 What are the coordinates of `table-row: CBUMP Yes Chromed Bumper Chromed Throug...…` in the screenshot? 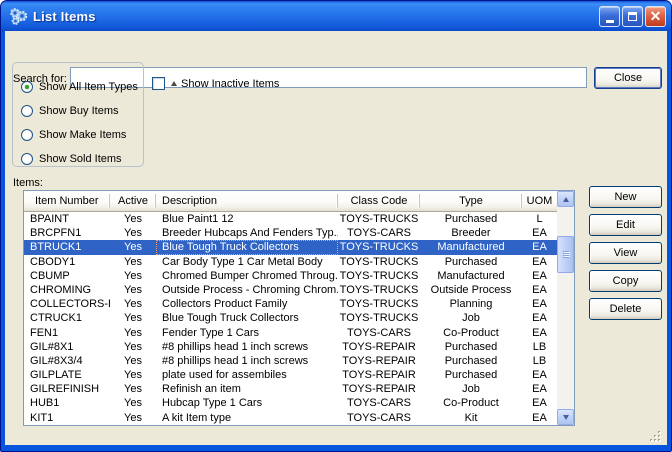 It's located at (290, 276).